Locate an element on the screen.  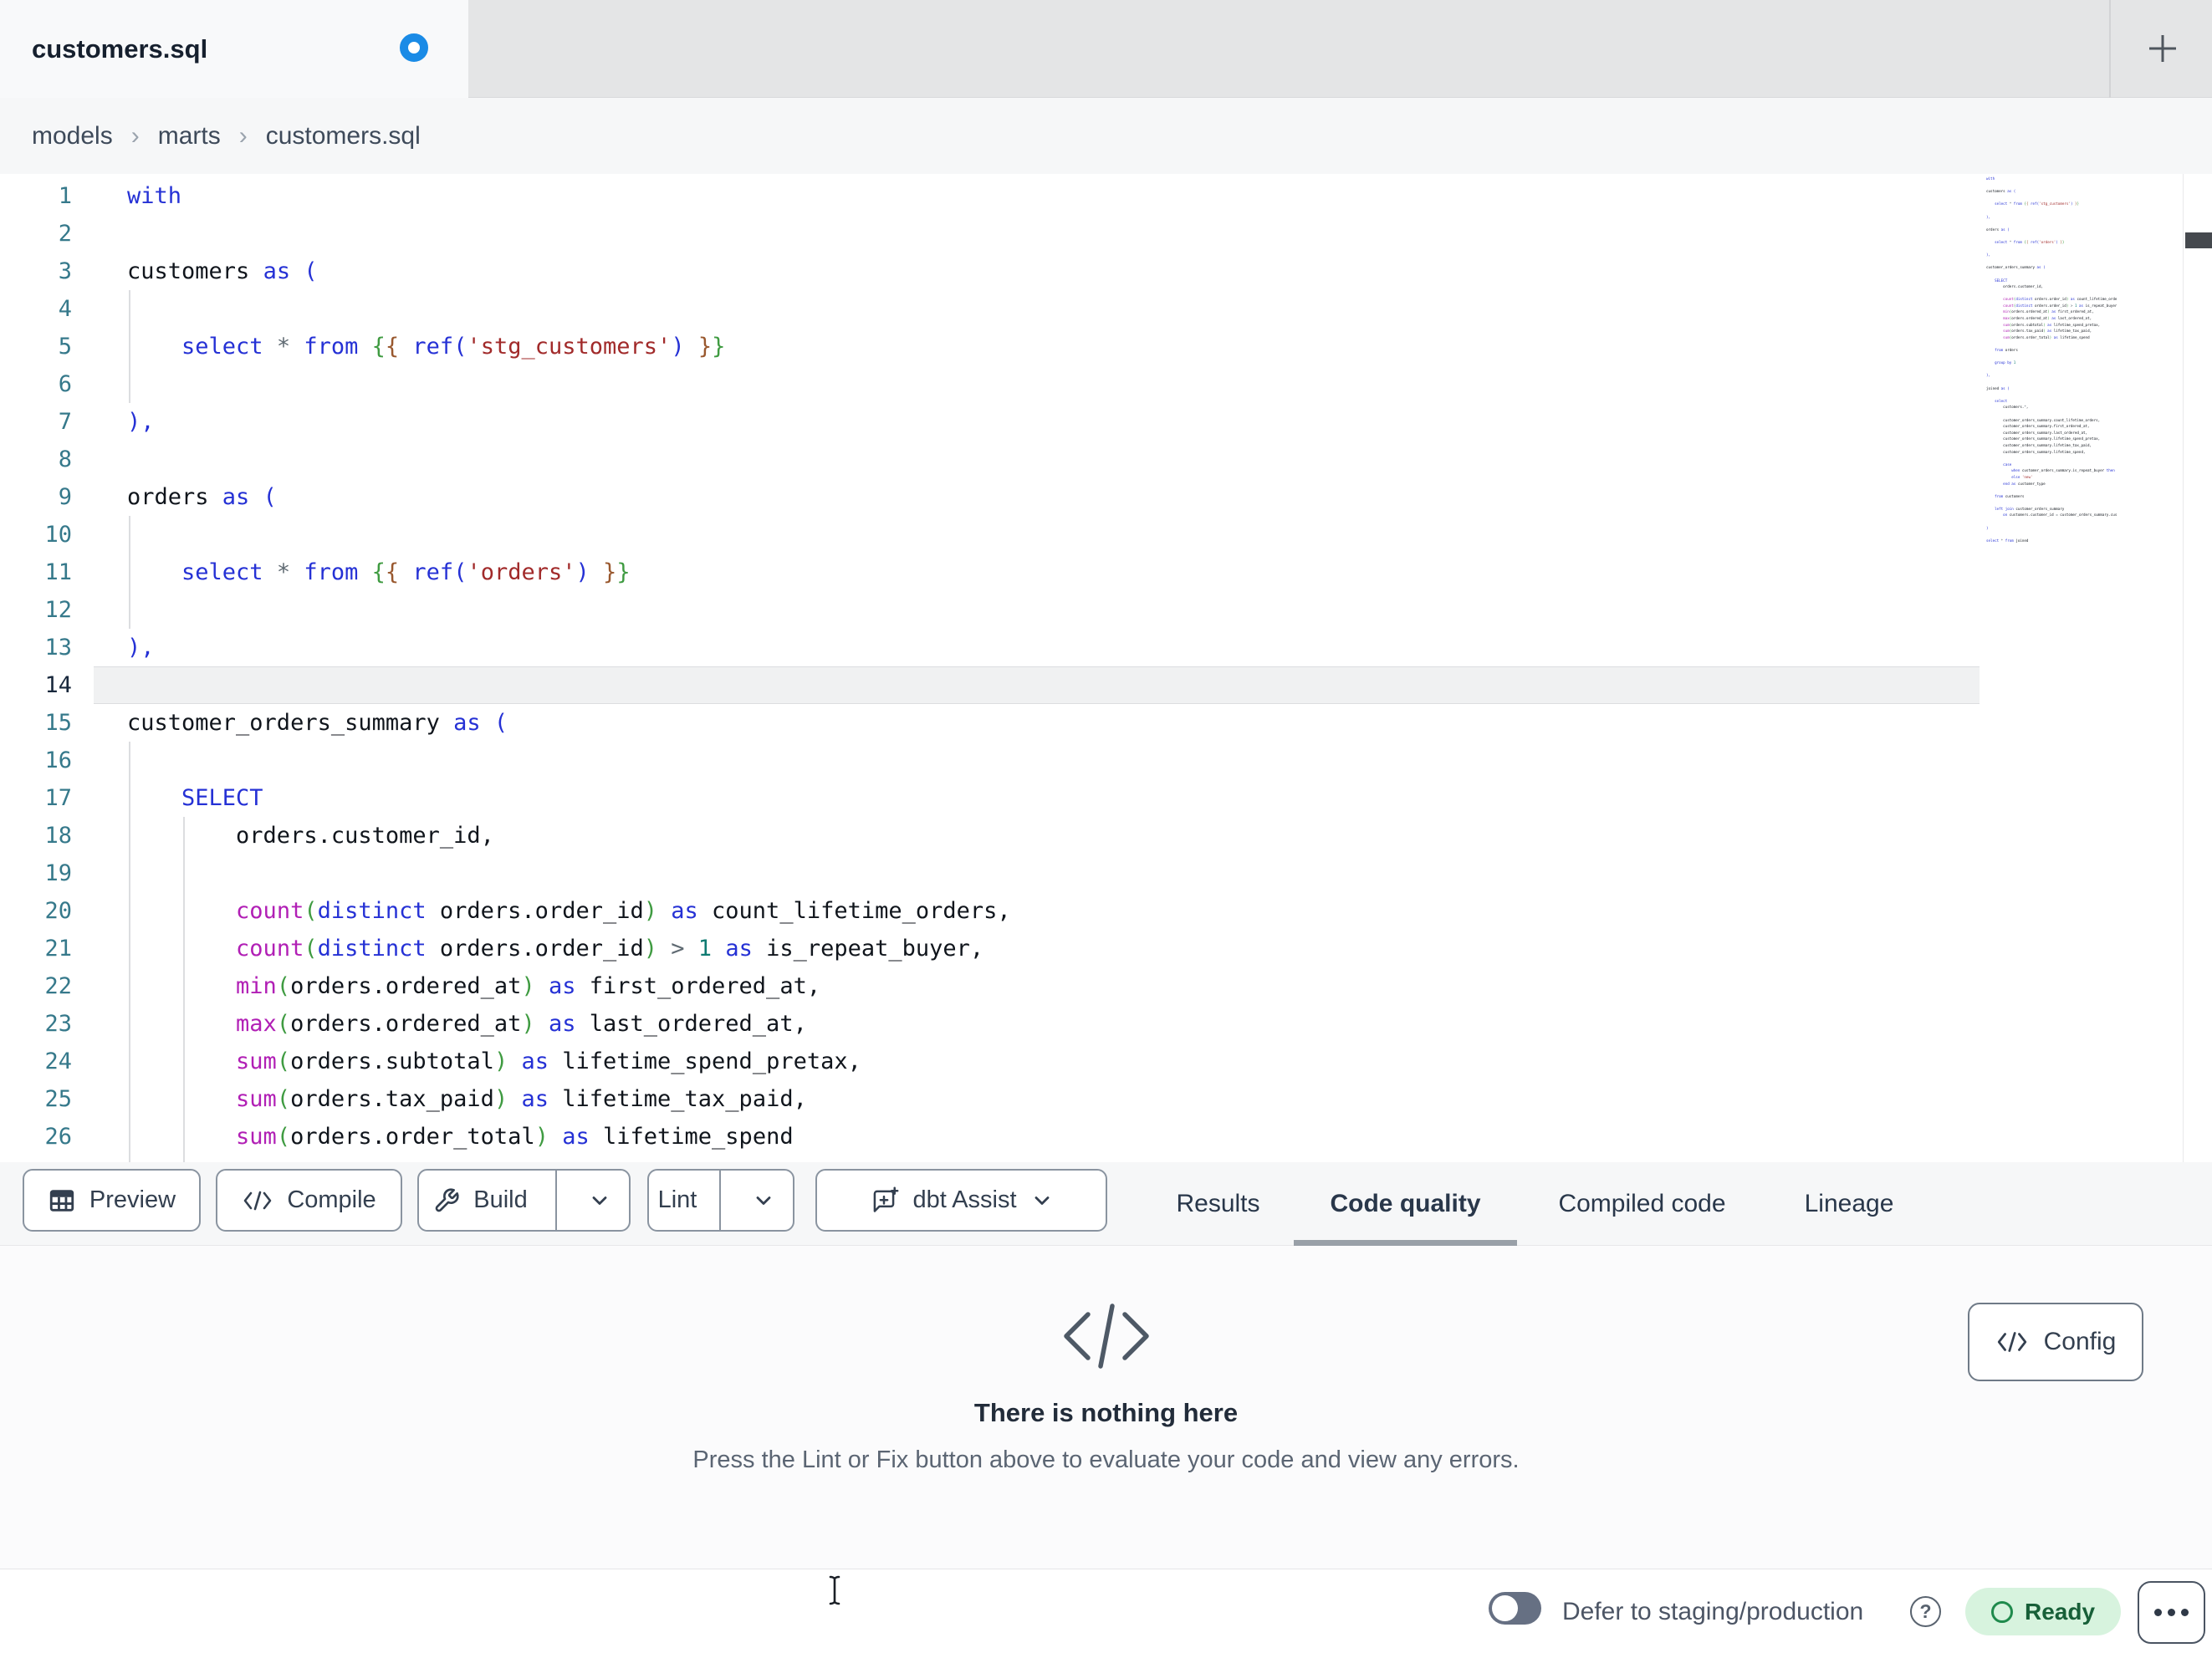
code-line: select * from {{ ref('orders') }} is located at coordinates (2030, 241).